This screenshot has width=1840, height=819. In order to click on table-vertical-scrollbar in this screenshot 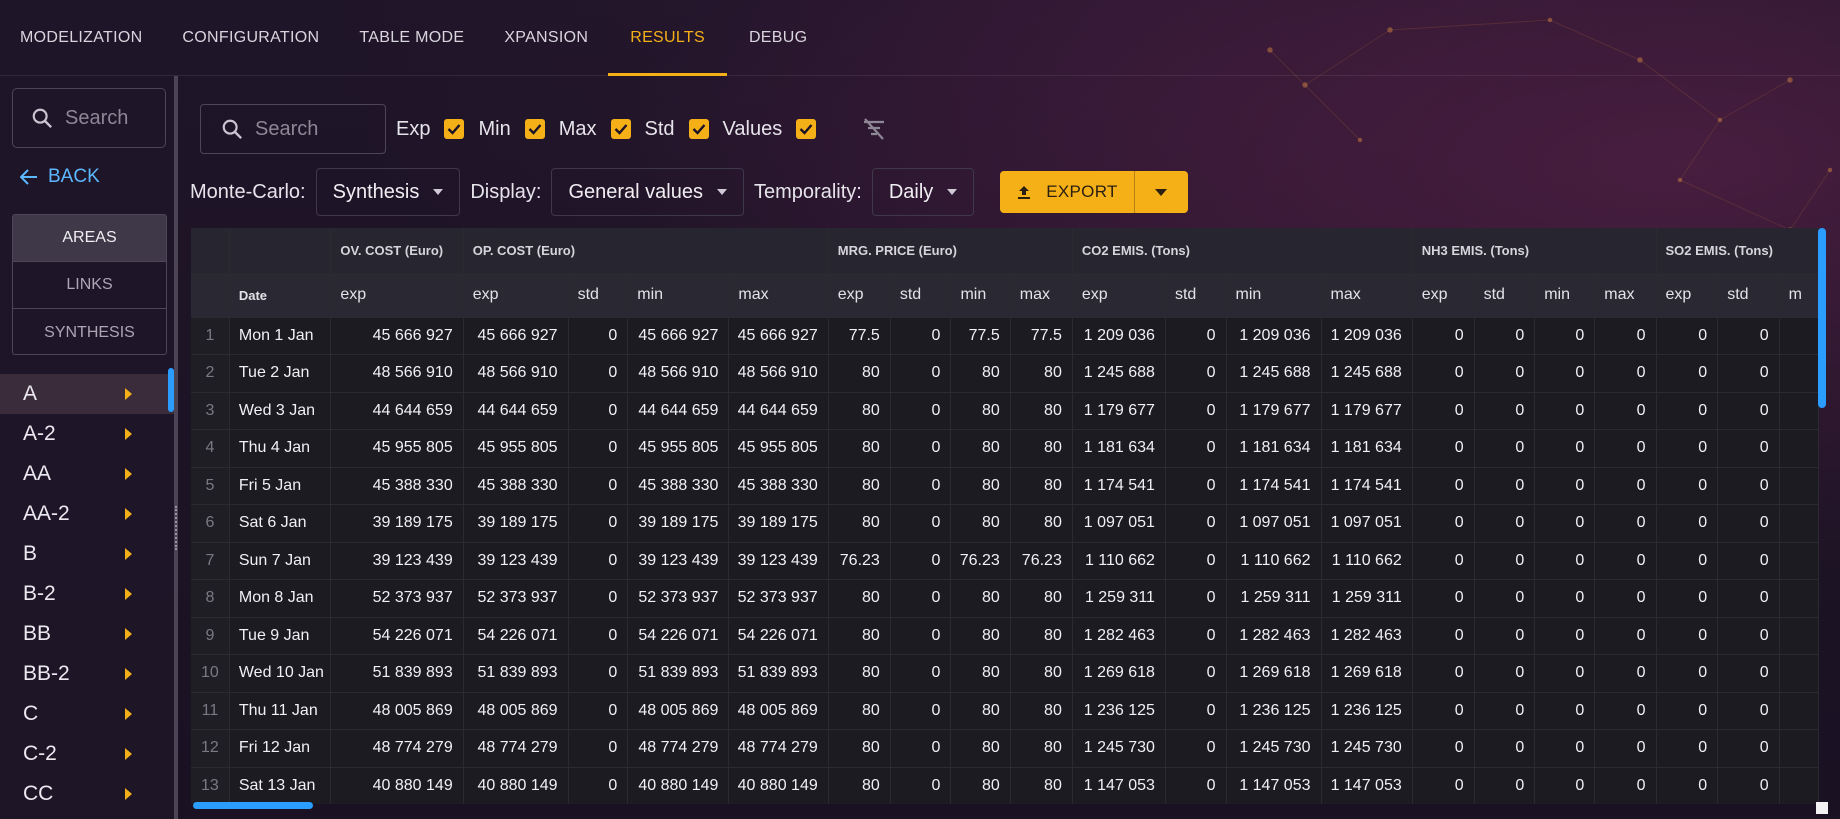, I will do `click(1822, 318)`.